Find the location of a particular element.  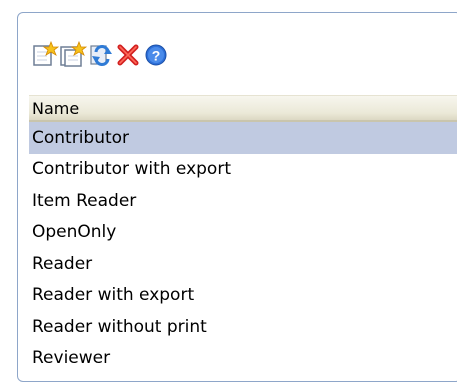

toolbar: ? is located at coordinates (101, 54).